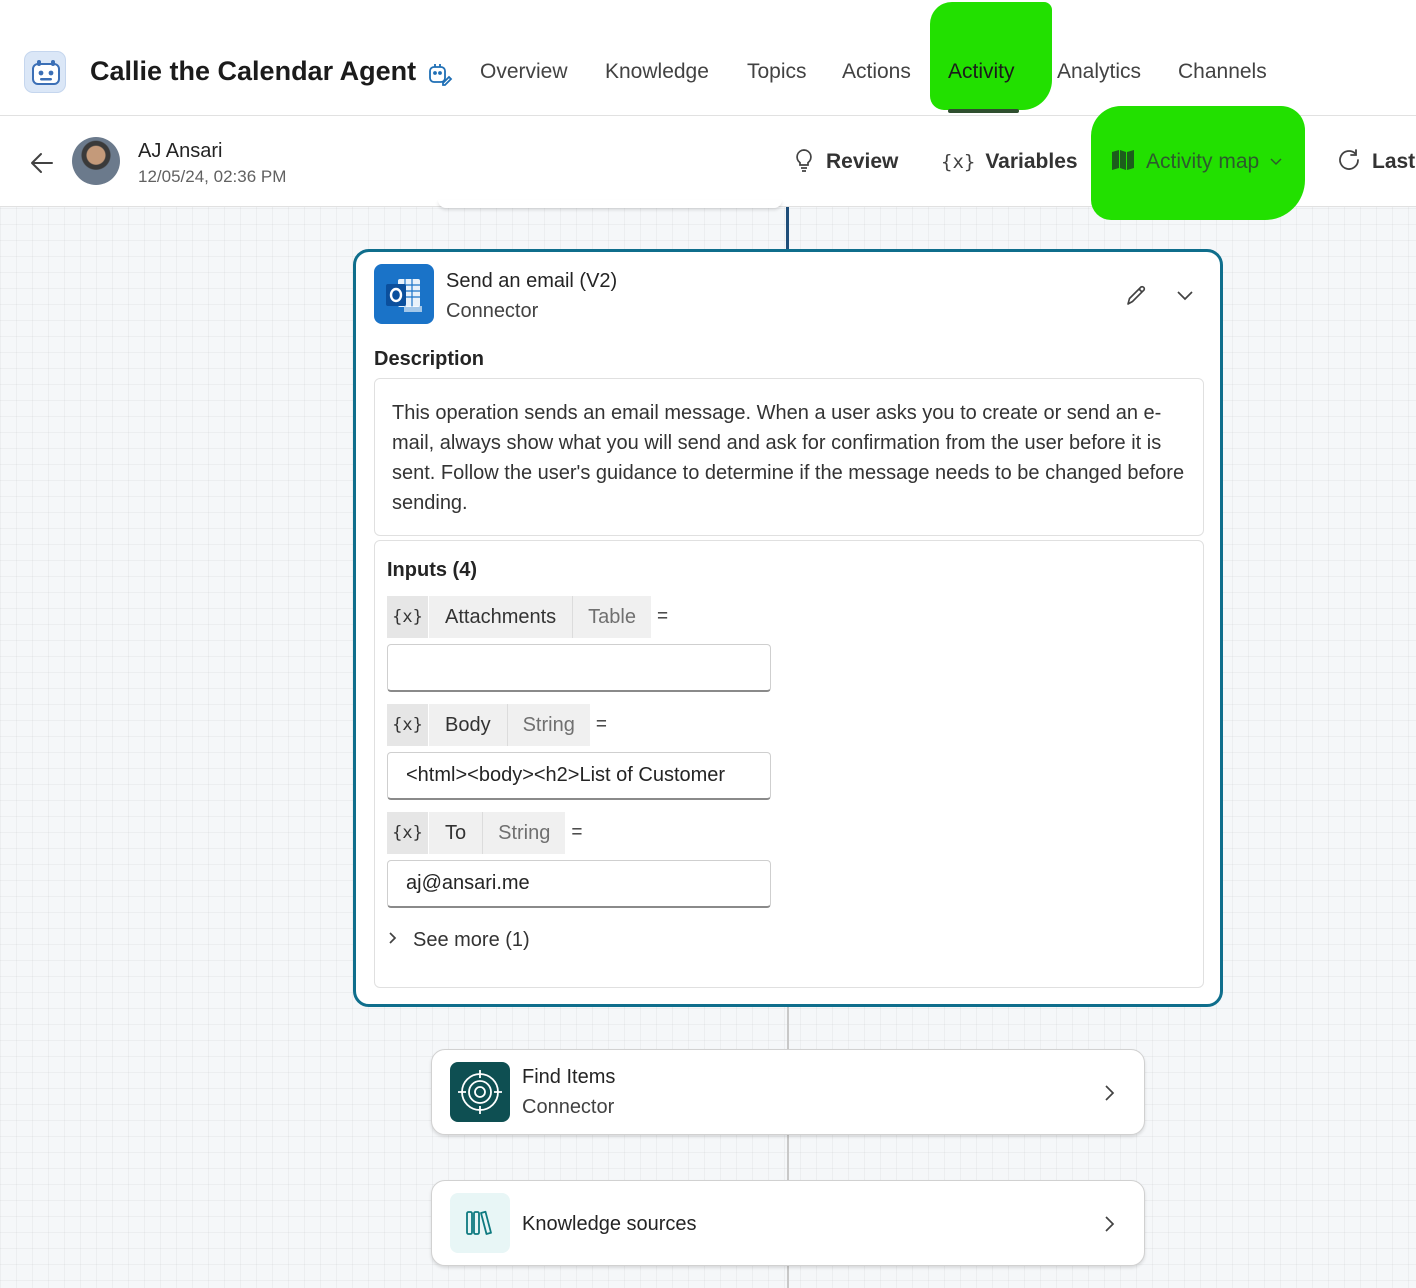 The image size is (1416, 1288). I want to click on review-button: Review, so click(845, 162).